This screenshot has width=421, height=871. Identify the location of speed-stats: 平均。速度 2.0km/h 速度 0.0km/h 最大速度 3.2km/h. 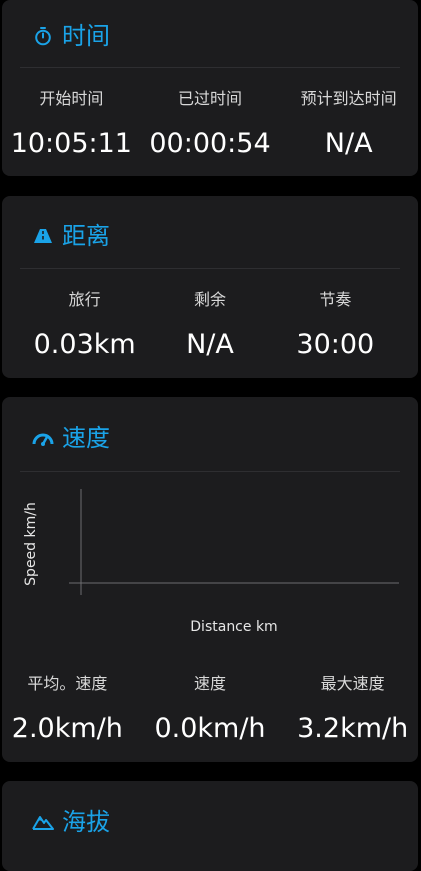
(210, 710).